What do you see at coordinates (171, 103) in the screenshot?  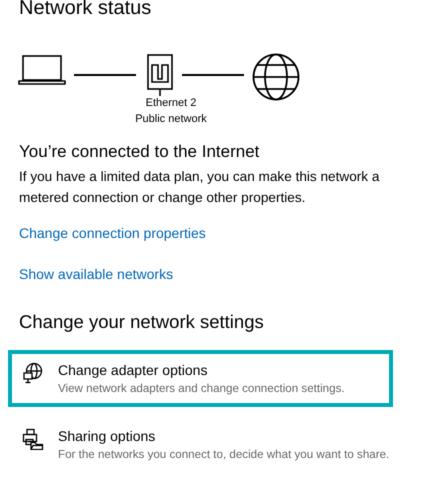 I see `adapter-name: Ethernet 2` at bounding box center [171, 103].